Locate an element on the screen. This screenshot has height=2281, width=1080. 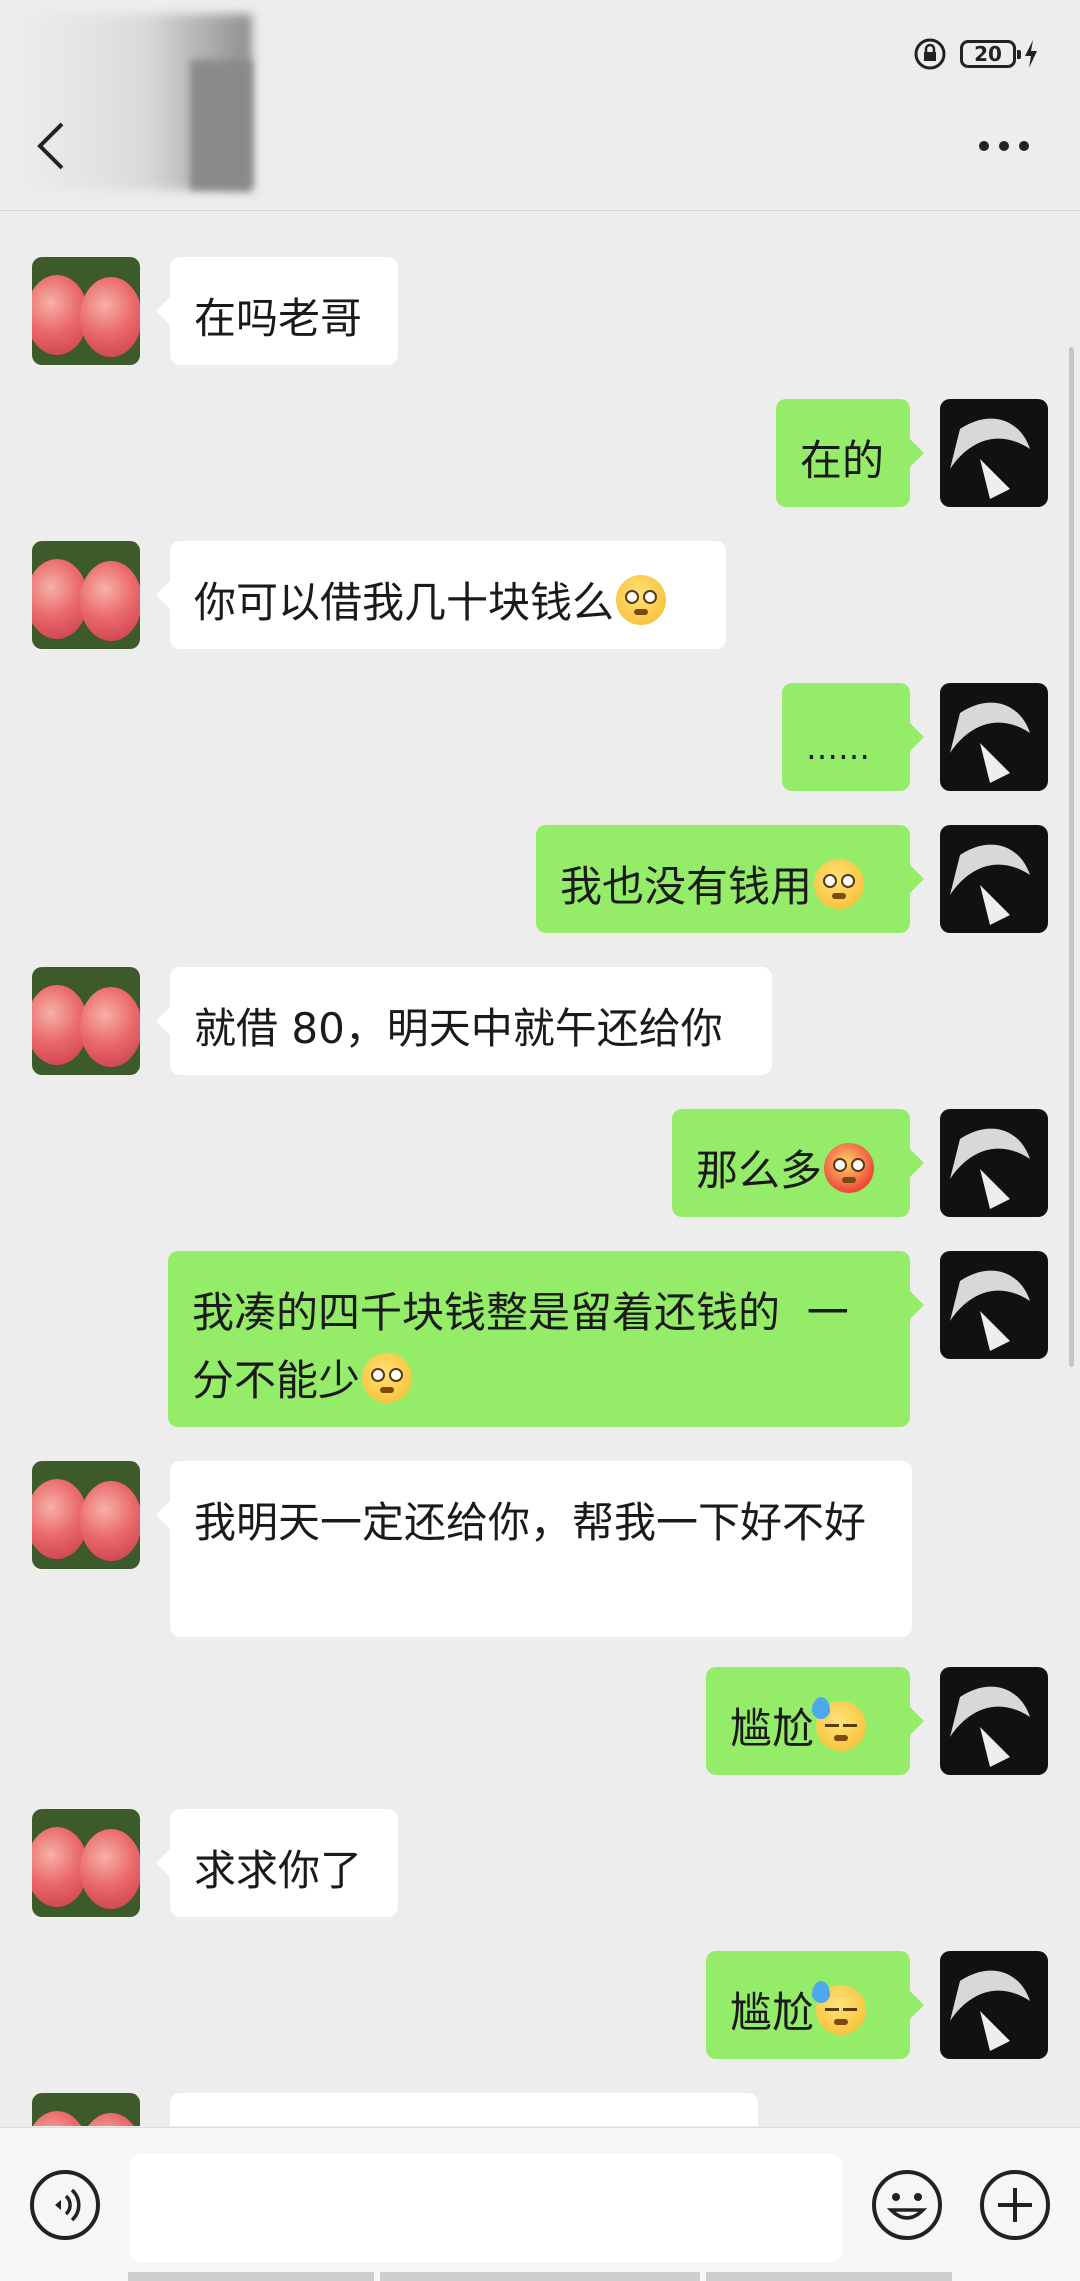
message-input is located at coordinates (486, 2208).